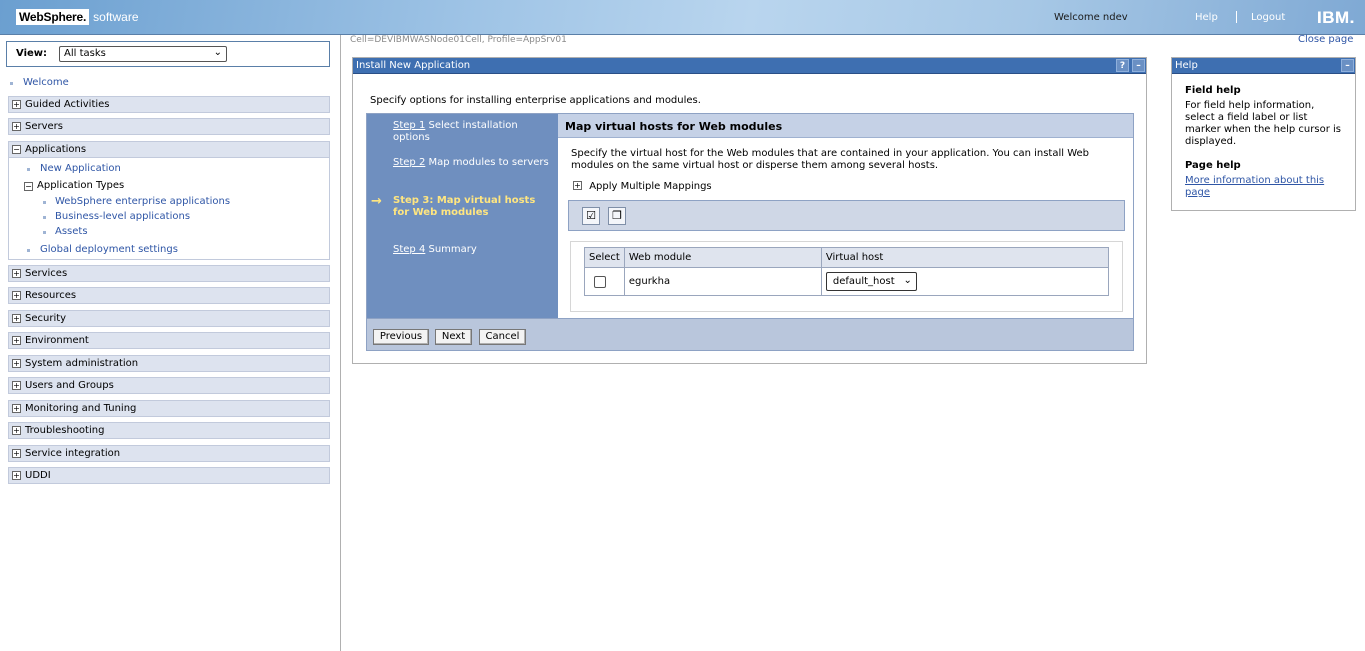  I want to click on field-help-heading: Field help, so click(1213, 90).